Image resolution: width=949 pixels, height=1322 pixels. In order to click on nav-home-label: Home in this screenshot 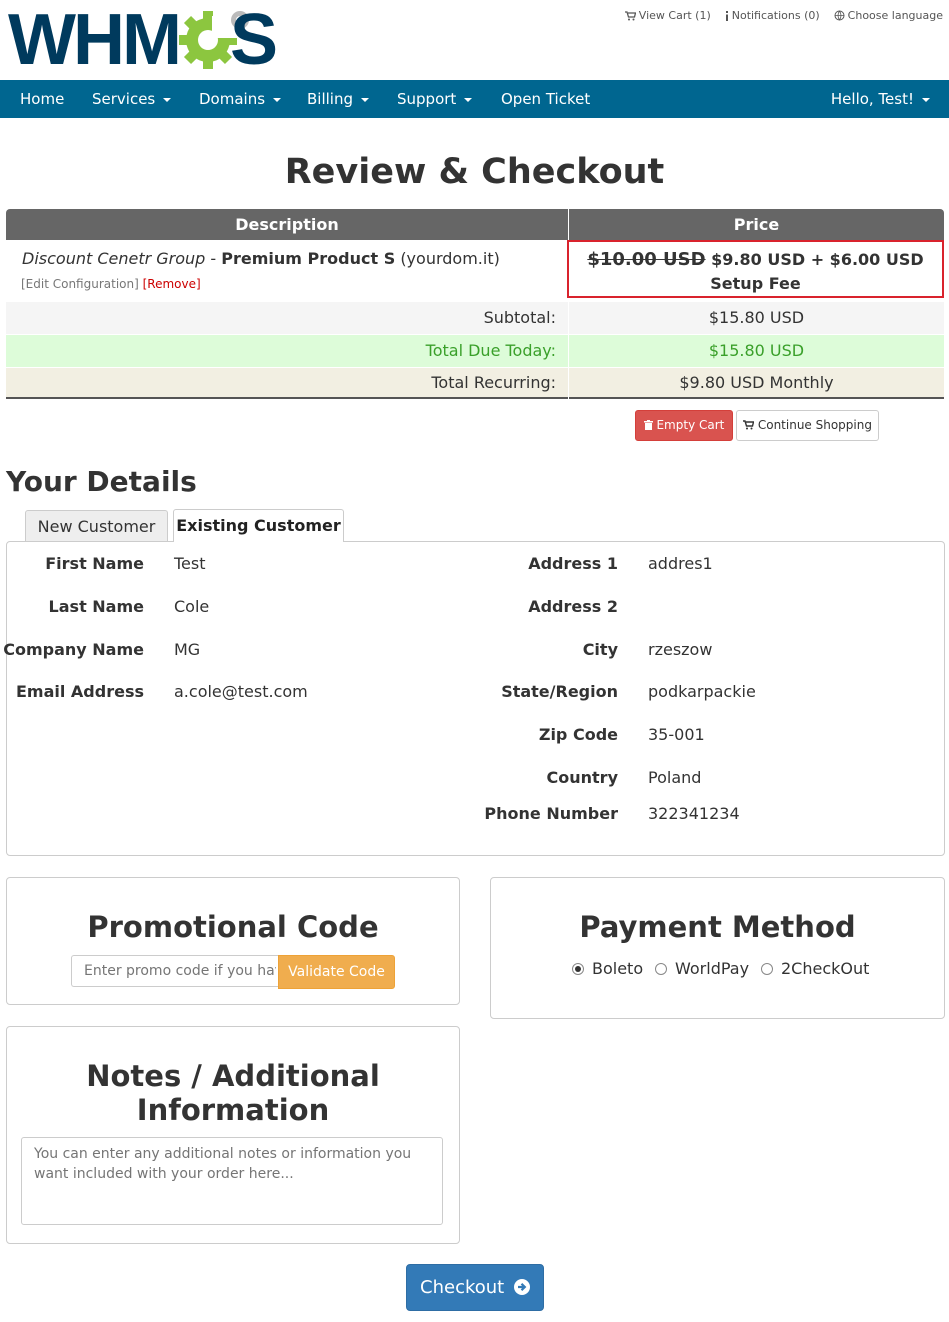, I will do `click(42, 99)`.